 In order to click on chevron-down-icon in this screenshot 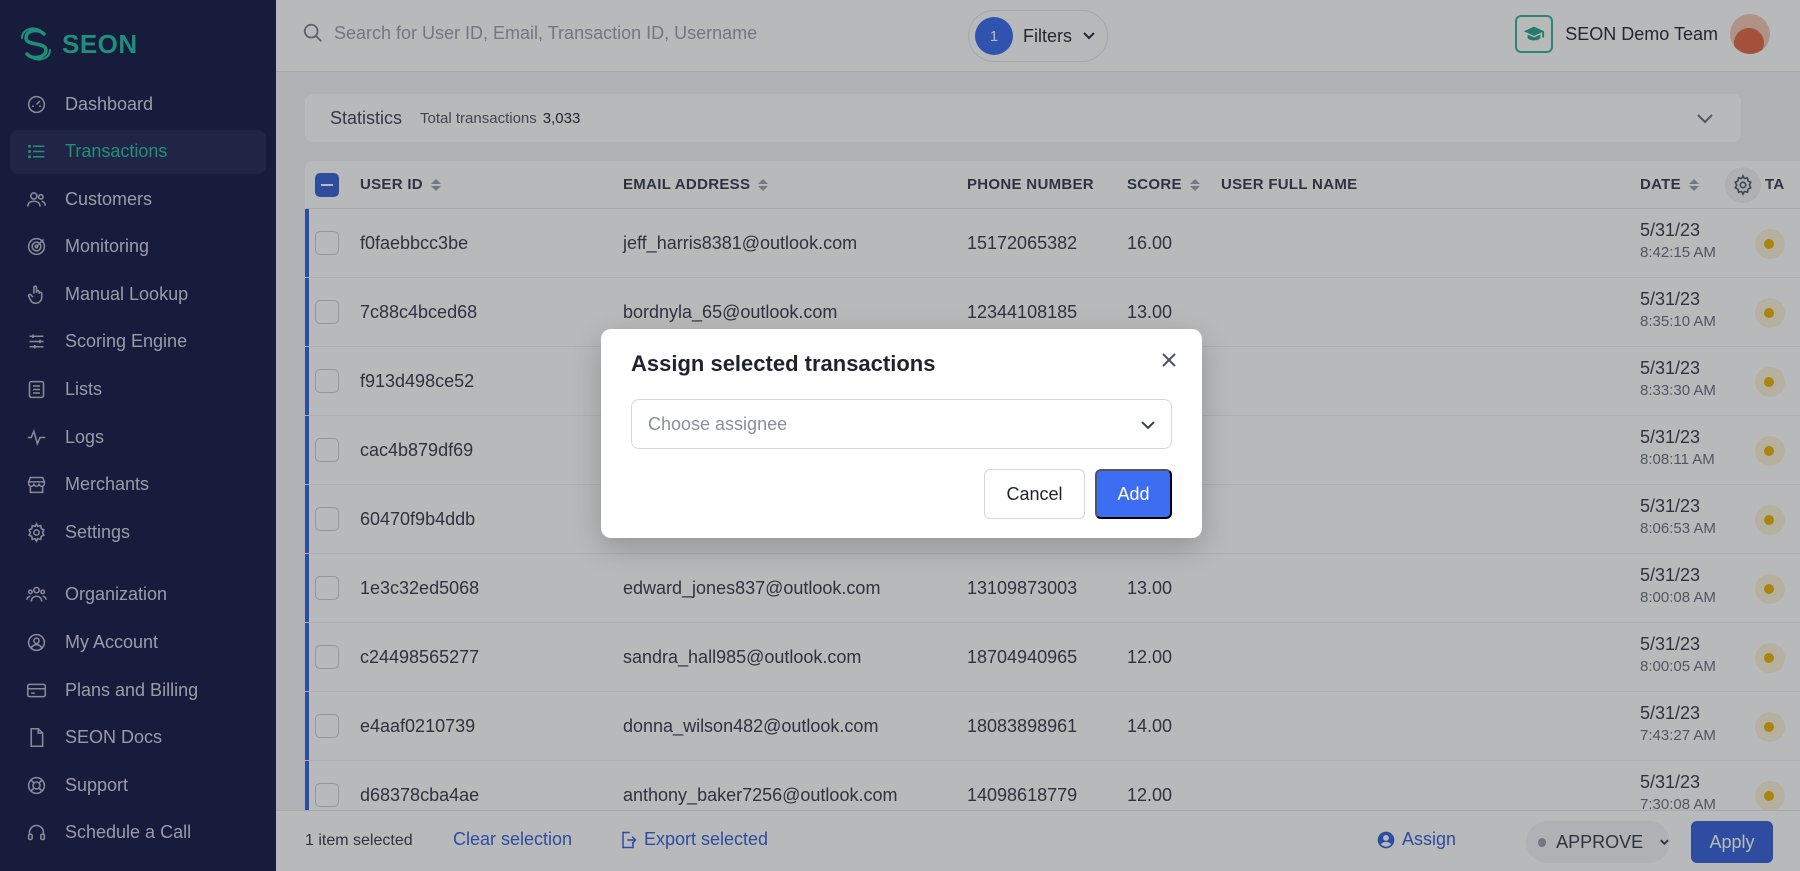, I will do `click(1148, 425)`.